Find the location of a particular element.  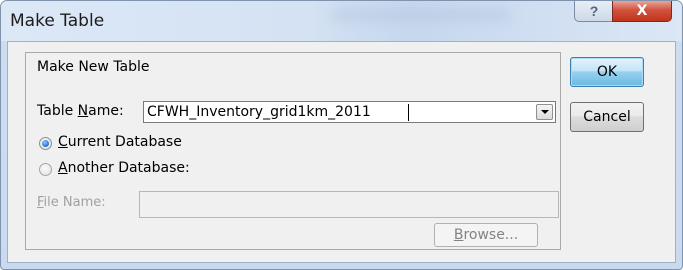

title-bar: Make Table ? X is located at coordinates (341, 21).